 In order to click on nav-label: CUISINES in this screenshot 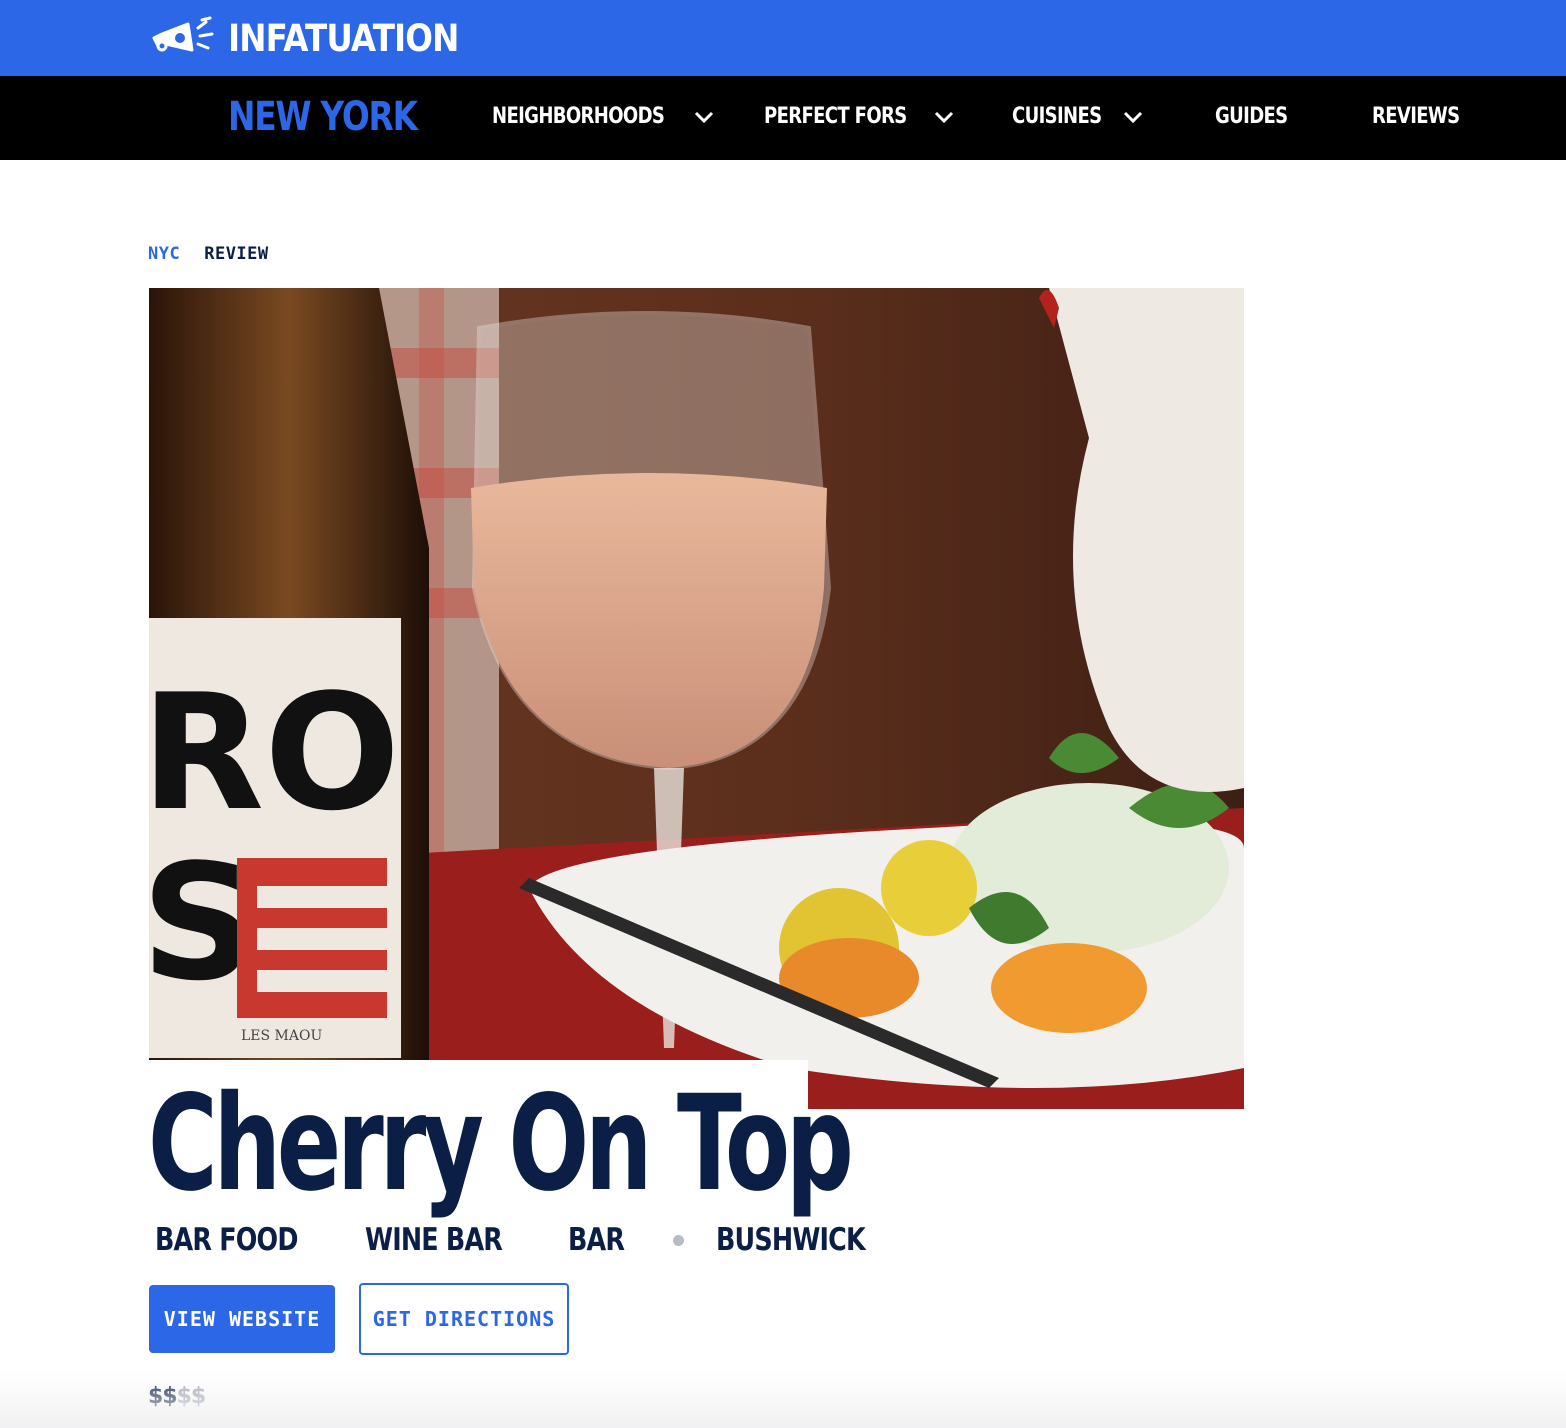, I will do `click(1057, 116)`.